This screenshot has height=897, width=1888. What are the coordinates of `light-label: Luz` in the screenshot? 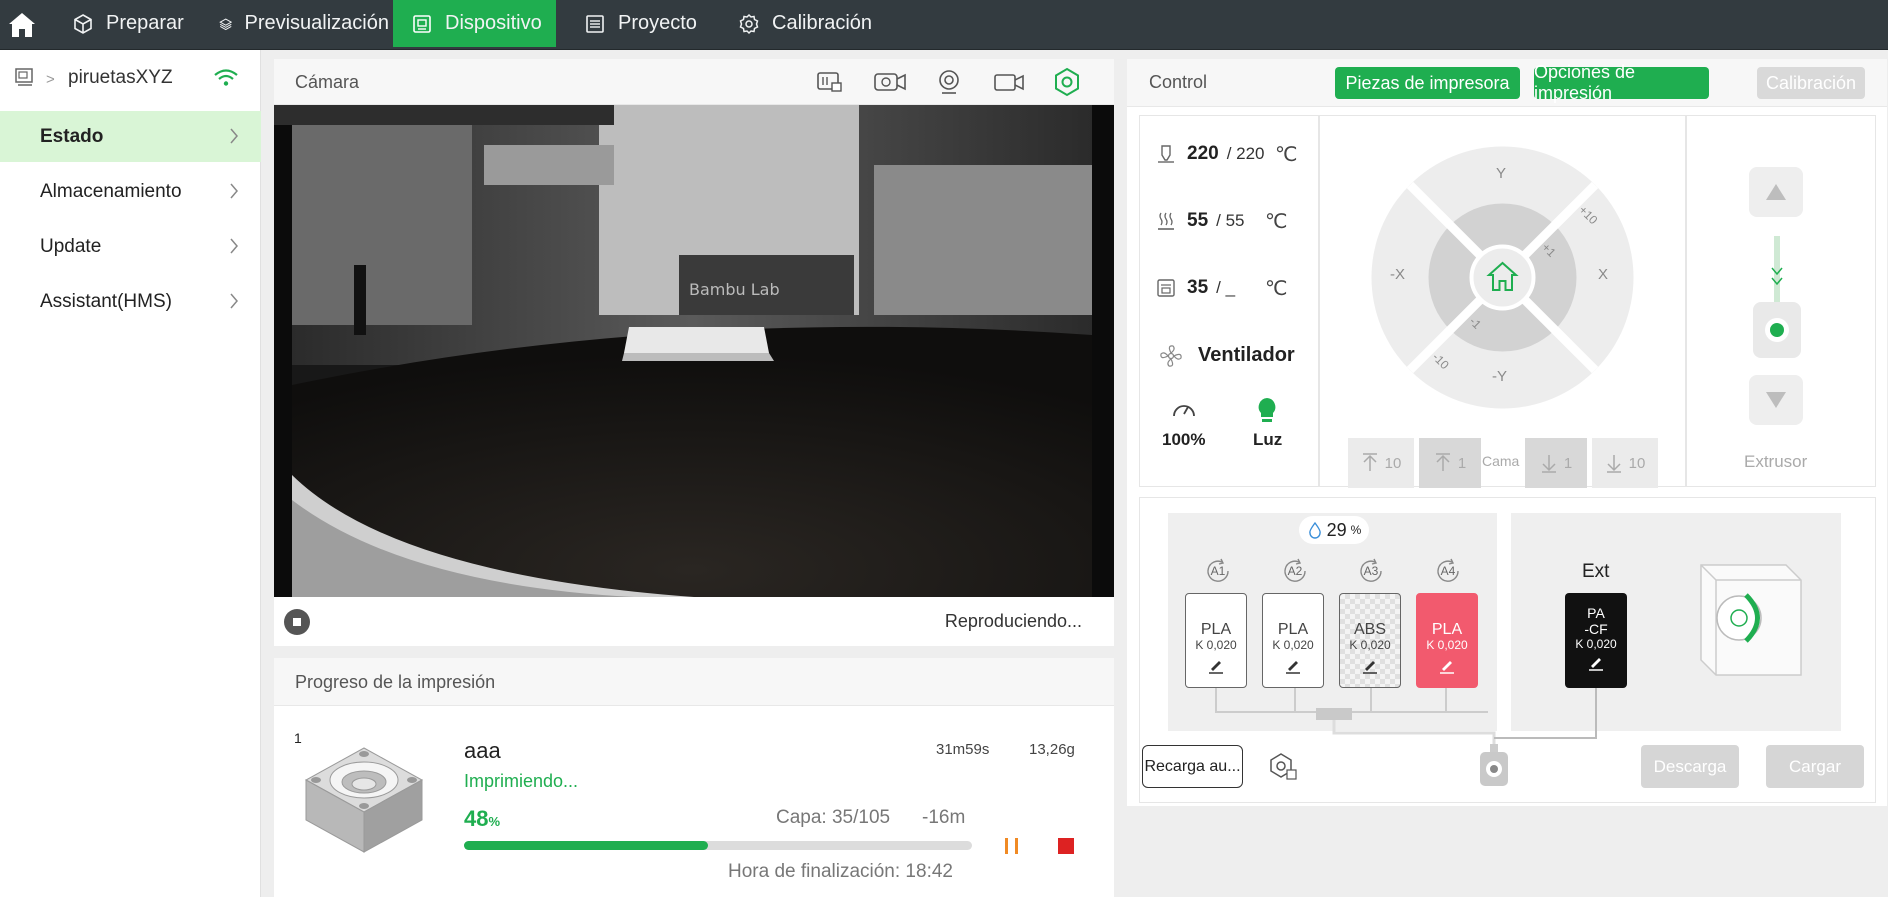 It's located at (1268, 439).